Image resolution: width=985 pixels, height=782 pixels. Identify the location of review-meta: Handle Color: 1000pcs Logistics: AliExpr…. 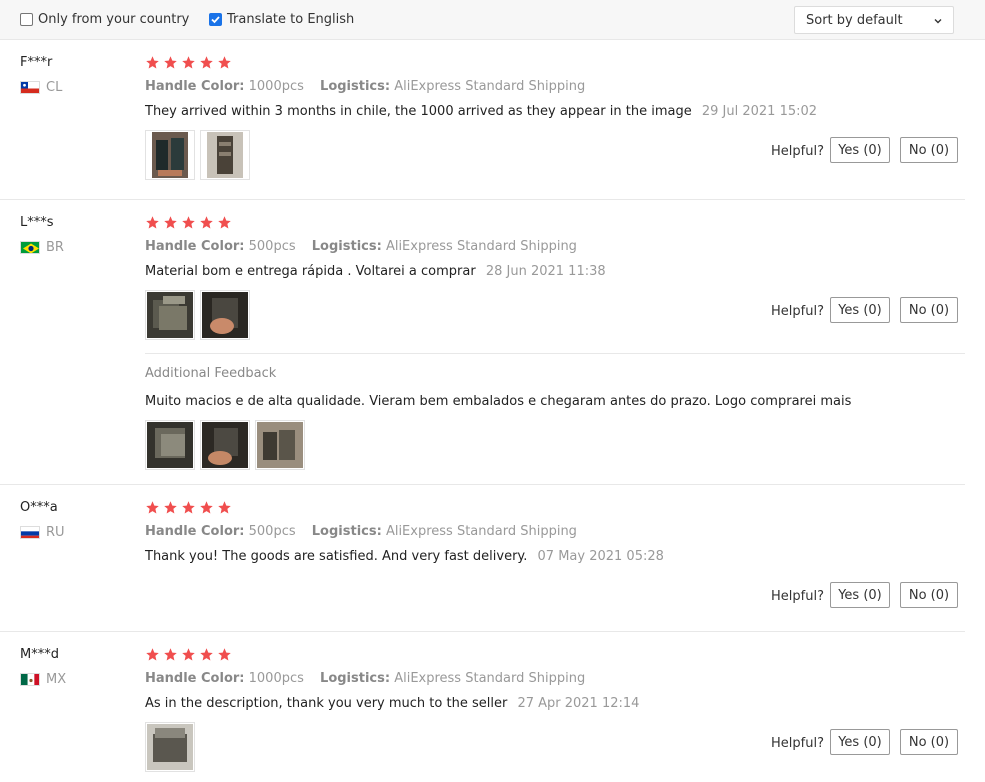
(365, 86).